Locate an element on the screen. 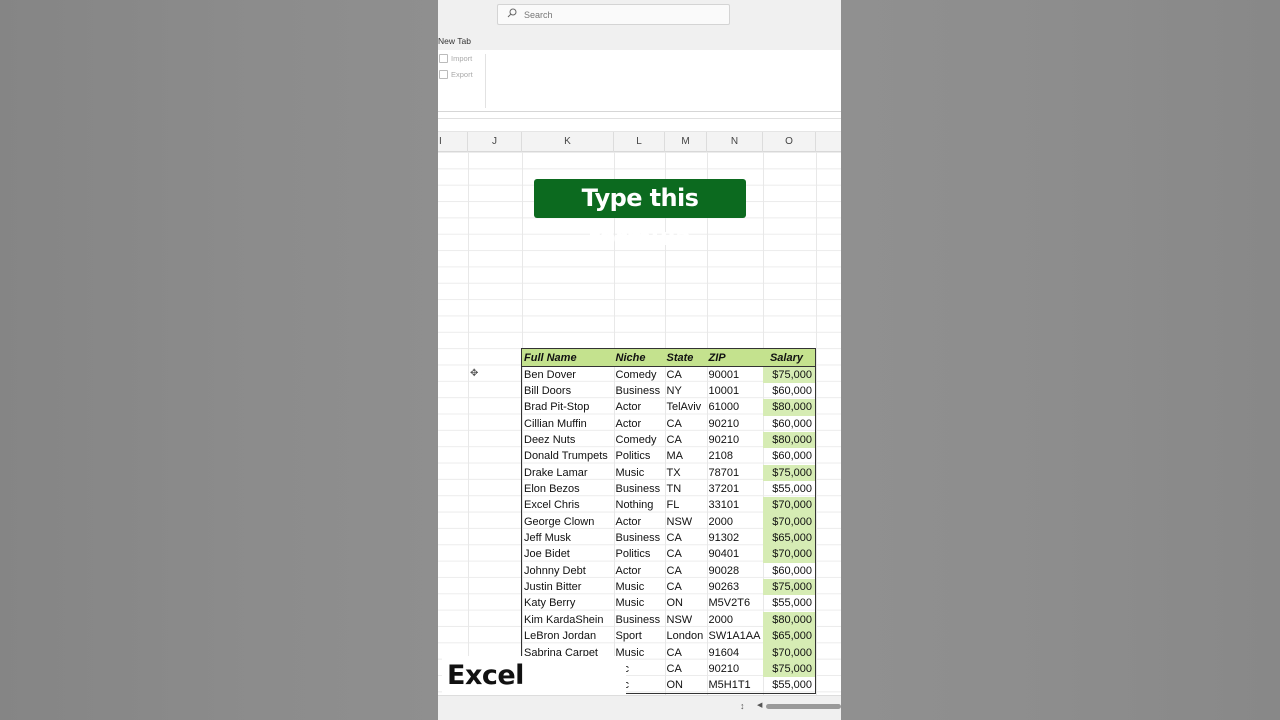  cell-full-name: Kim KardaShein is located at coordinates (568, 620).